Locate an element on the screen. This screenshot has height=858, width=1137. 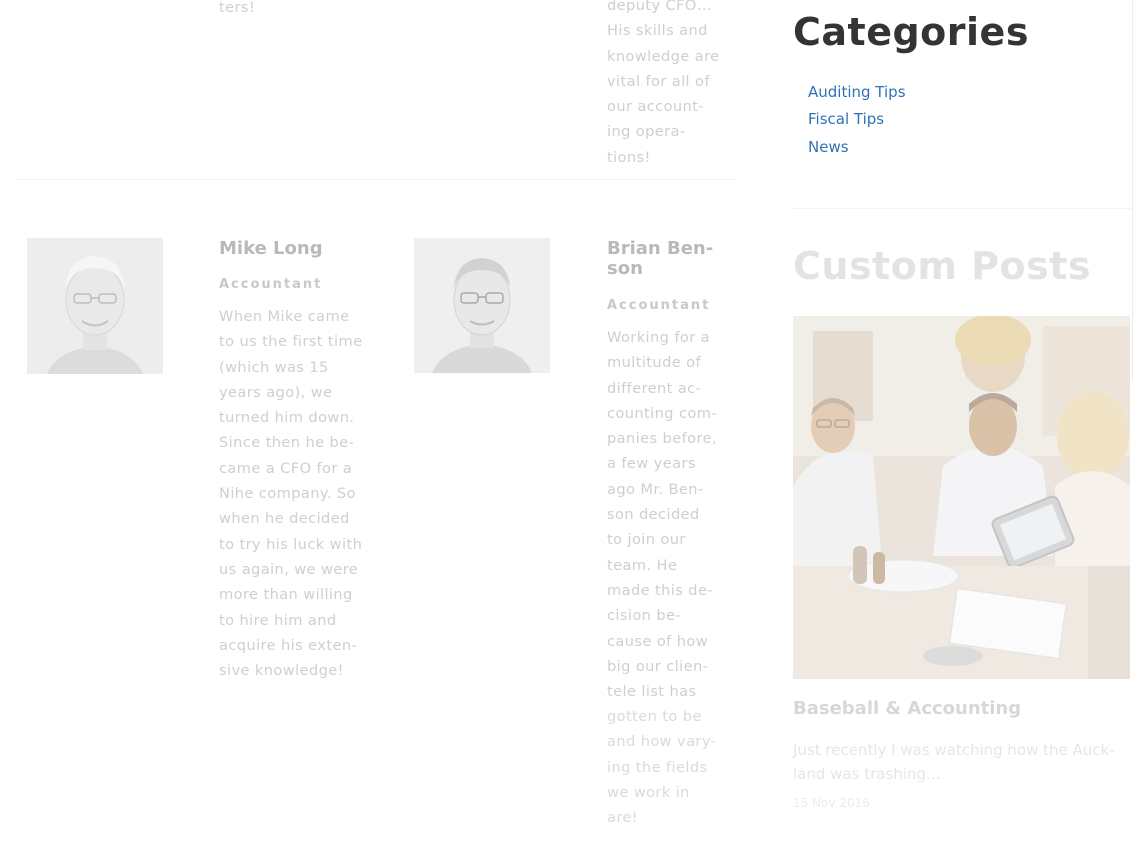
post-thumbnail is located at coordinates (961, 497).